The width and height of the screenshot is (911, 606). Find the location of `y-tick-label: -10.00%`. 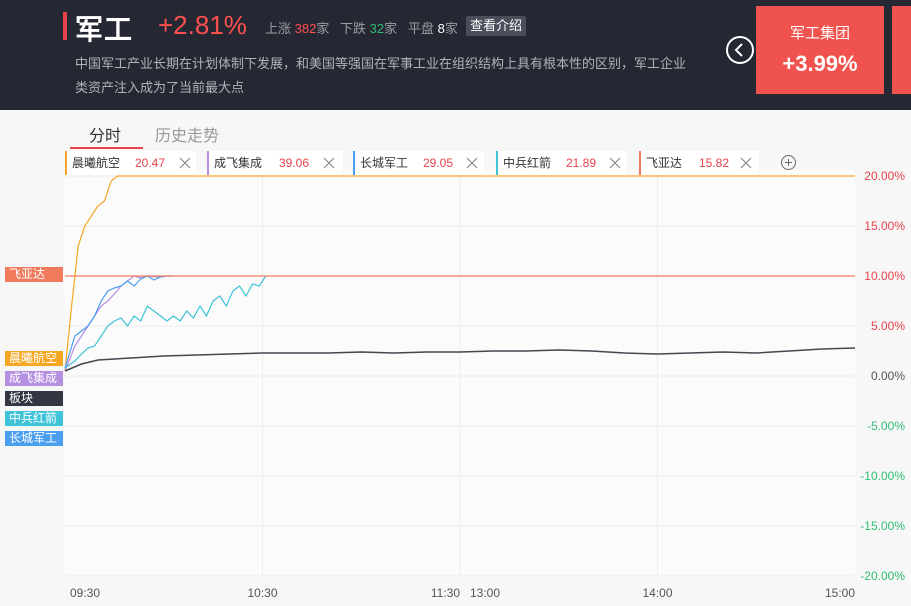

y-tick-label: -10.00% is located at coordinates (882, 476).